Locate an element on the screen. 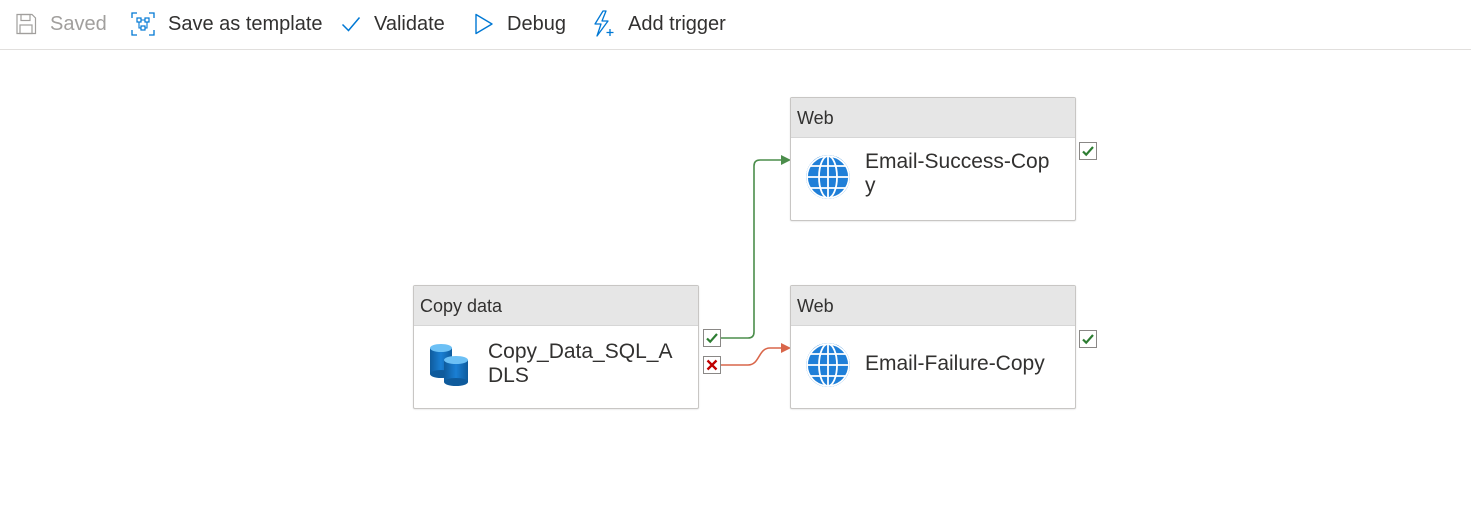 This screenshot has height=523, width=1471. pipeline-connectors is located at coordinates (755, 260).